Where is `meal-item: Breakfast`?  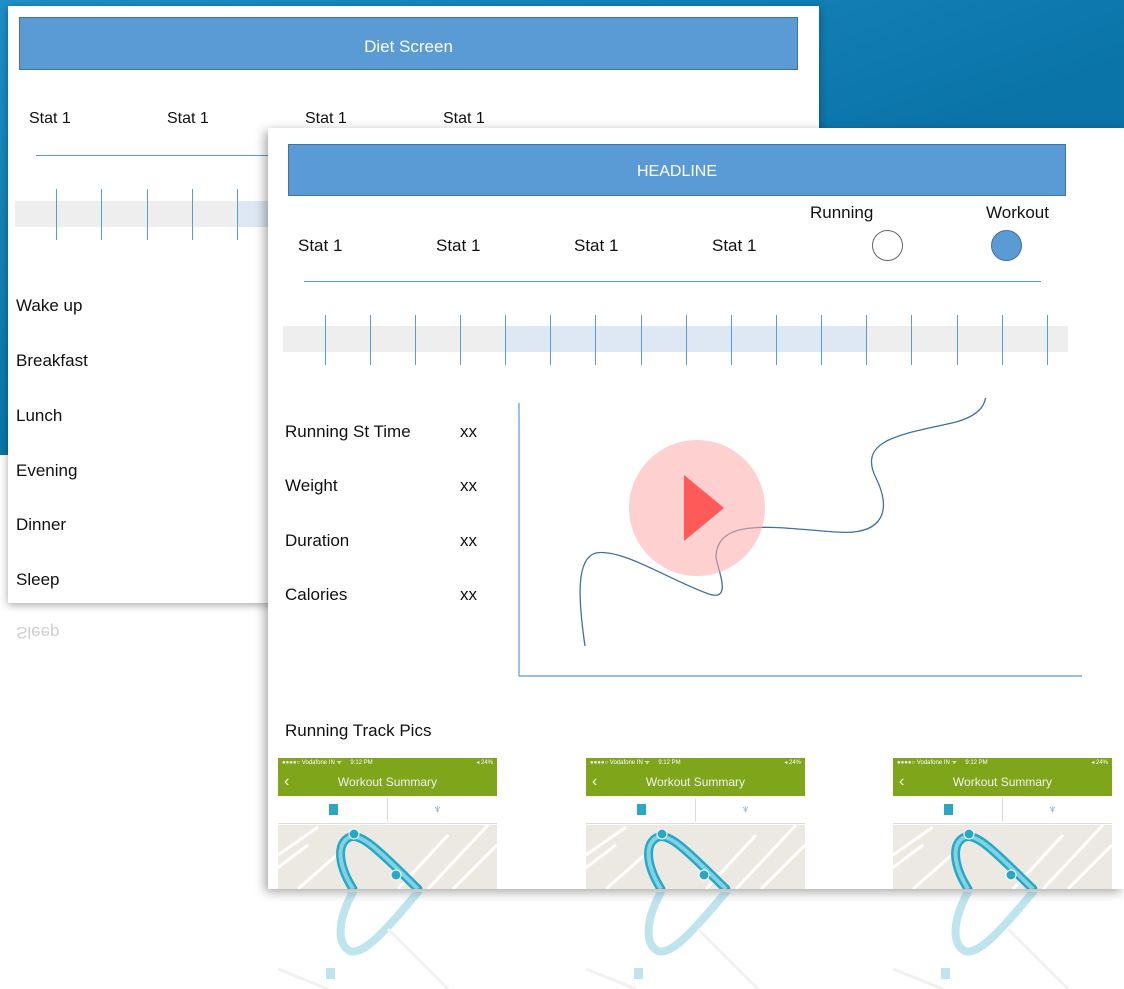 meal-item: Breakfast is located at coordinates (52, 361).